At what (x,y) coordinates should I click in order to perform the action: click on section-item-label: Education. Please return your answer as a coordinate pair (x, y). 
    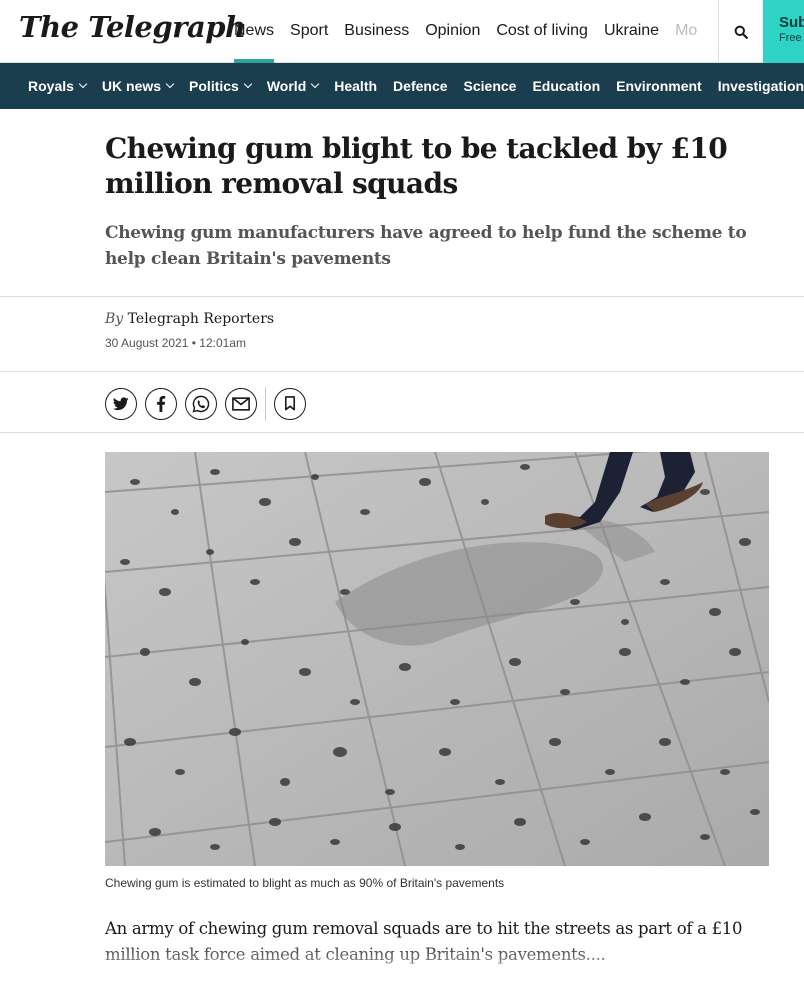
    Looking at the image, I should click on (566, 86).